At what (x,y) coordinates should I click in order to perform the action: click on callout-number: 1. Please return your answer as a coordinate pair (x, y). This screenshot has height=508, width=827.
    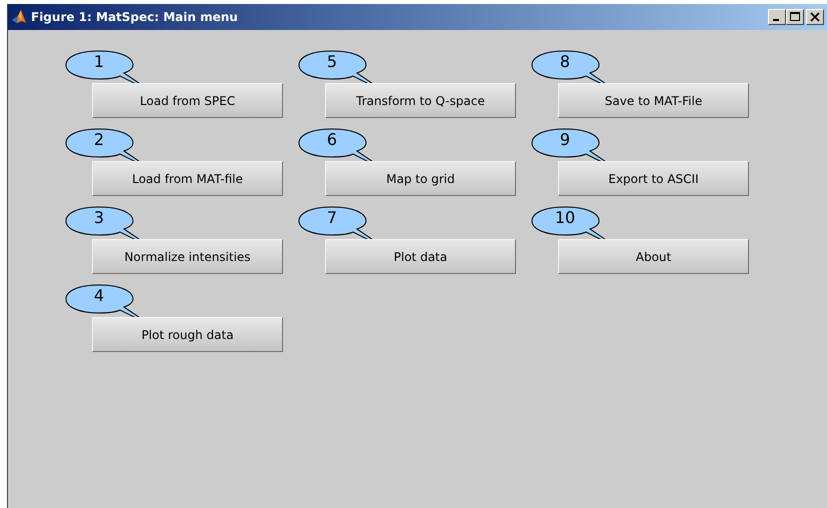
    Looking at the image, I should click on (99, 61).